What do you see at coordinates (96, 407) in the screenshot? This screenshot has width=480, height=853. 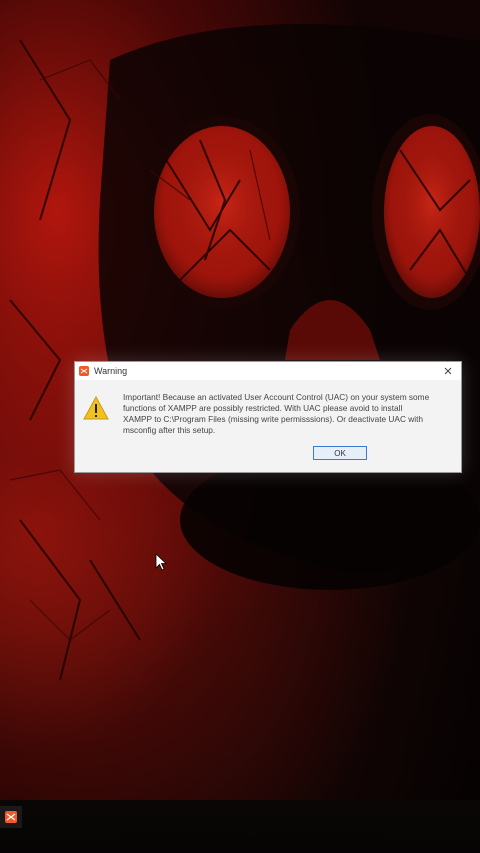 I see `warning-icon` at bounding box center [96, 407].